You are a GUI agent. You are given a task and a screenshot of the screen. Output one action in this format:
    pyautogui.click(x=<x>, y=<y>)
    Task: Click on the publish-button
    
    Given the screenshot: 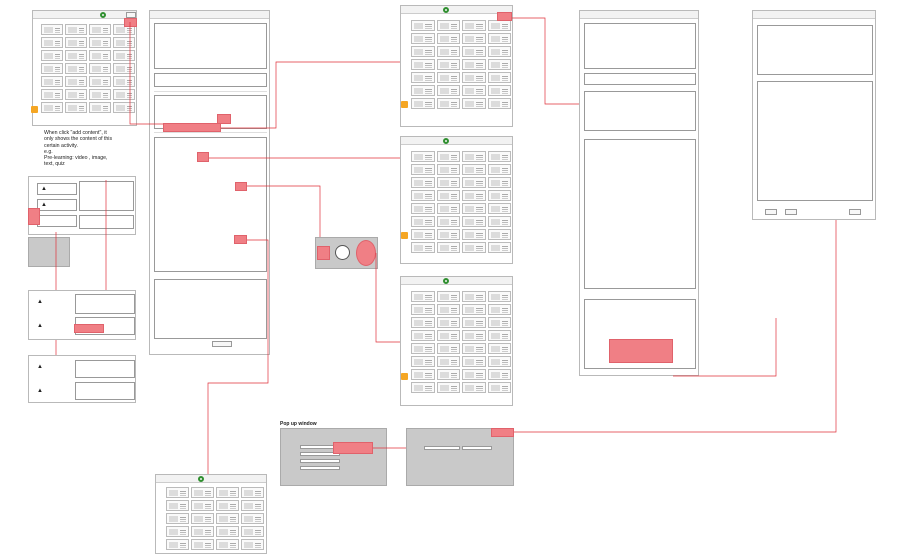 What is the action you would take?
    pyautogui.click(x=855, y=212)
    